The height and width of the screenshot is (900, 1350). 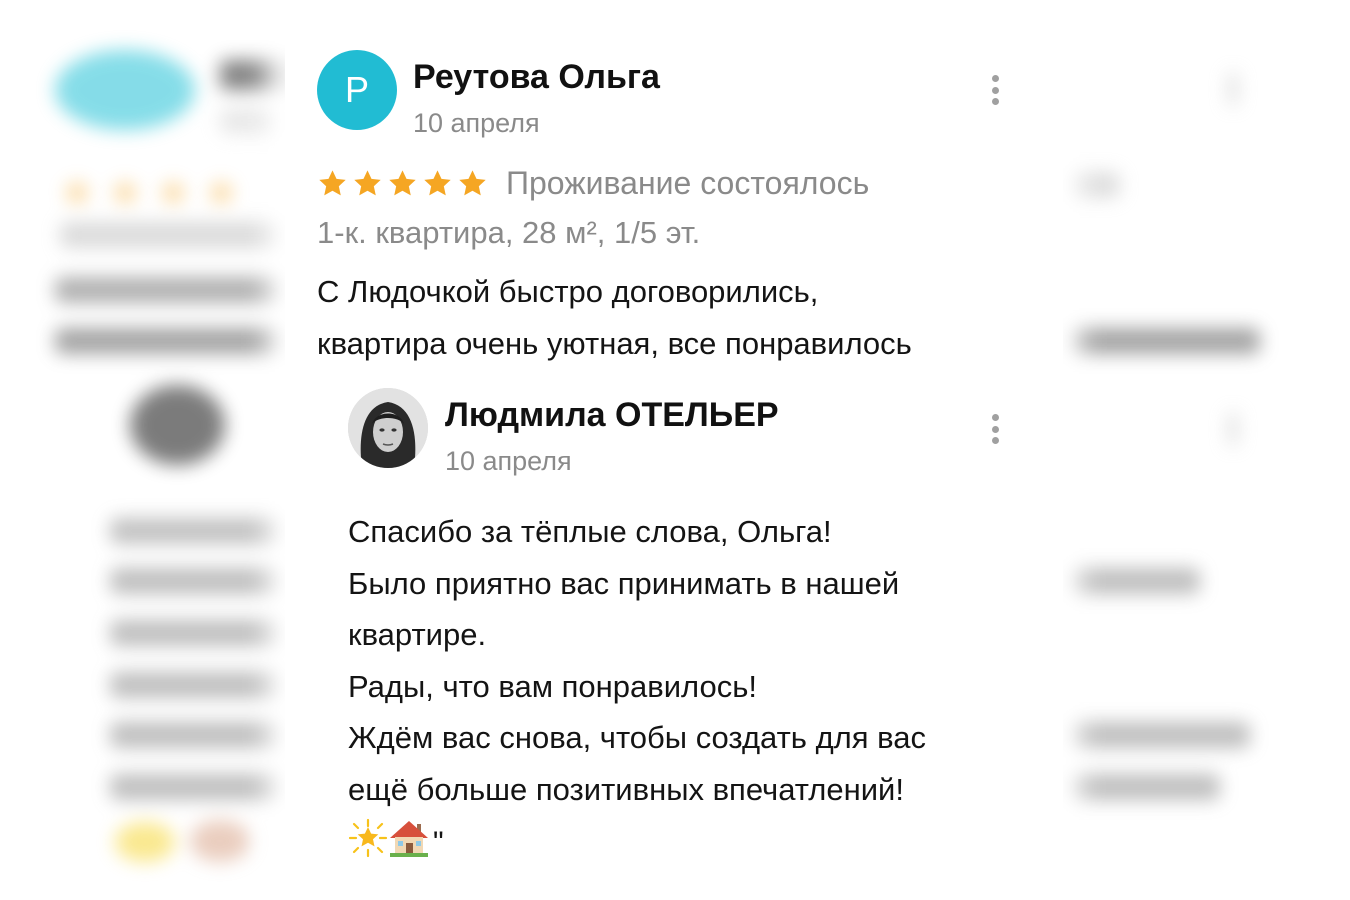 What do you see at coordinates (614, 343) in the screenshot?
I see `review-text-line: квартира очень уютная, все понравилось` at bounding box center [614, 343].